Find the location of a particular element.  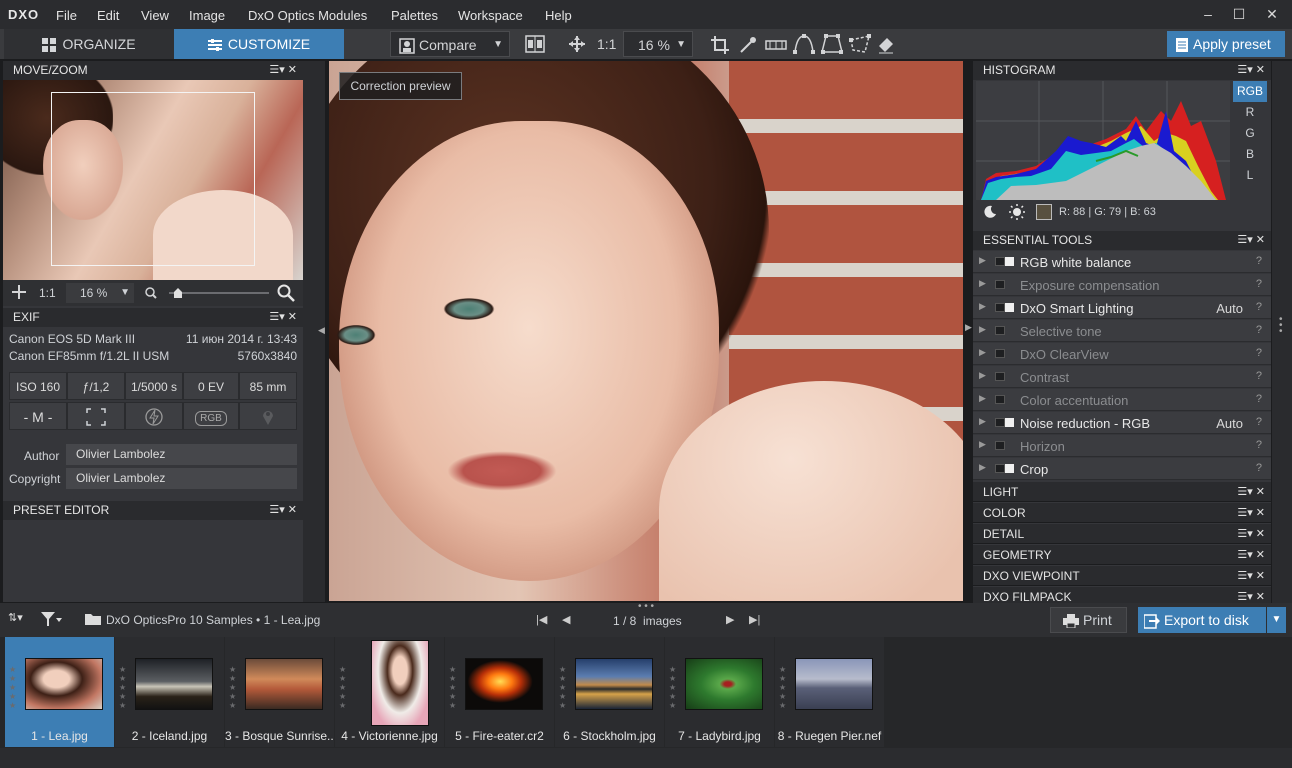

filmstrip-item: ★ ★ ★ ★ ★ 5 - Fire-eater.cr2 is located at coordinates (499, 692).